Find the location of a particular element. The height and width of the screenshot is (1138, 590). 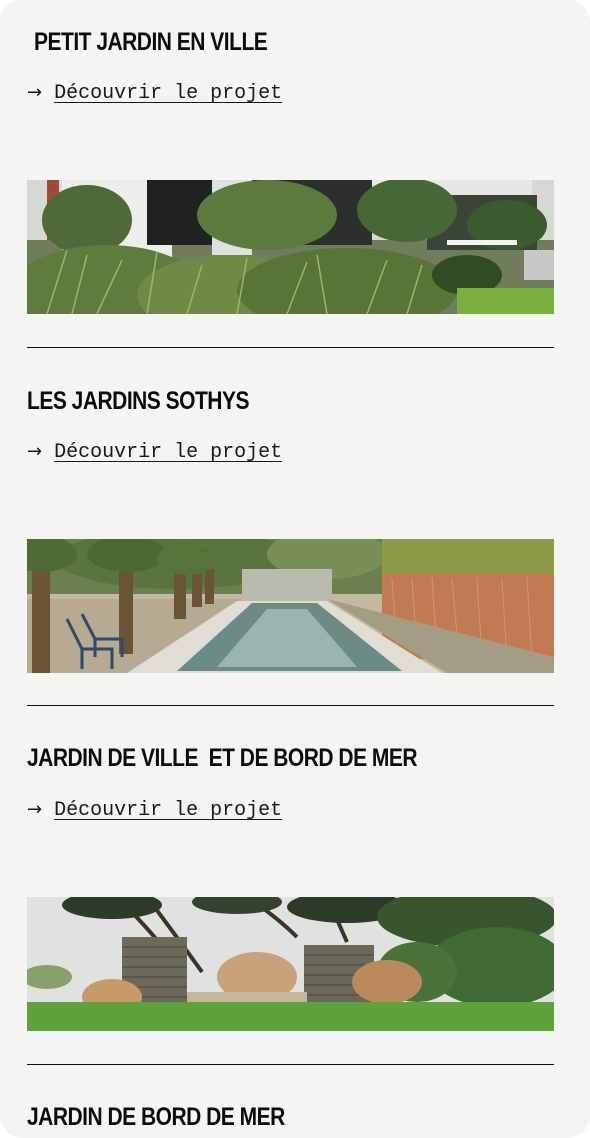

project-image-jardins-sothys is located at coordinates (290, 606).